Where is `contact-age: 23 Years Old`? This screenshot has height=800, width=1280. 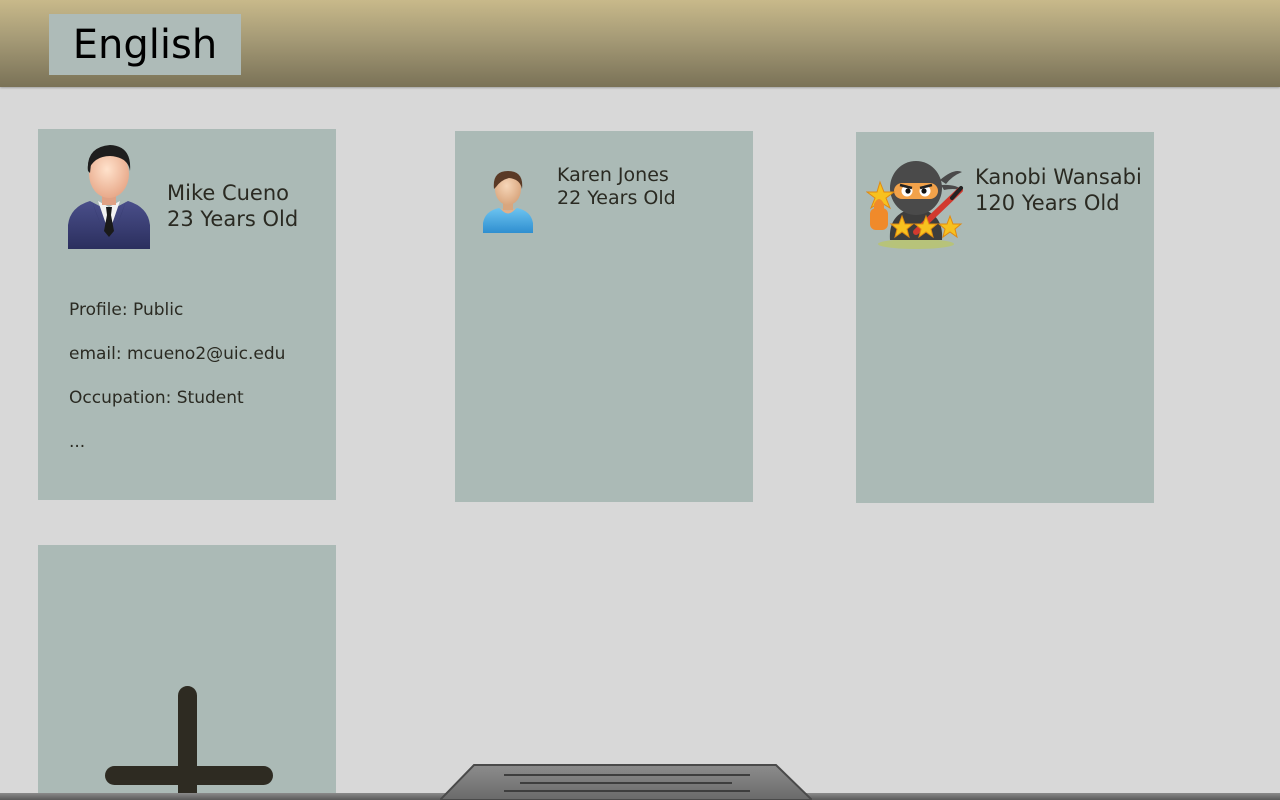 contact-age: 23 Years Old is located at coordinates (233, 218).